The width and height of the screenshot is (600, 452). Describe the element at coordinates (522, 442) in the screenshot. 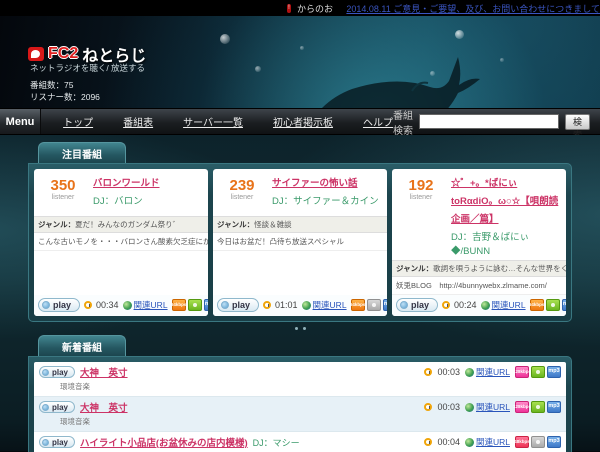

I see `bitrate-badge: 48kbps` at that location.